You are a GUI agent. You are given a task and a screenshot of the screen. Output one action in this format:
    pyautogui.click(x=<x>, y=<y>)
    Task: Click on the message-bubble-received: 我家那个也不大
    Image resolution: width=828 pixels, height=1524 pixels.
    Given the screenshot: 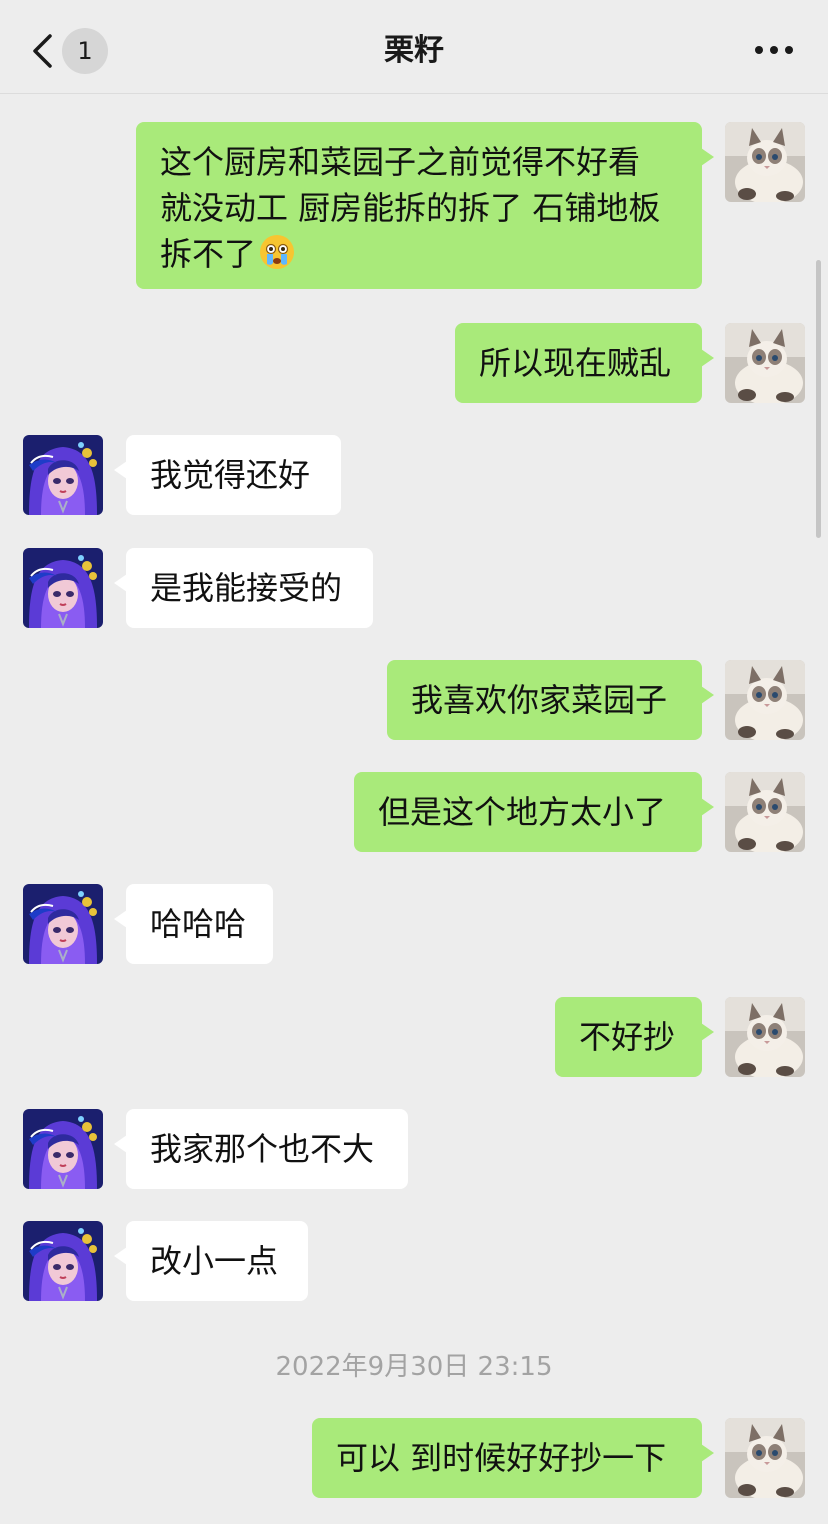 What is the action you would take?
    pyautogui.click(x=261, y=1149)
    